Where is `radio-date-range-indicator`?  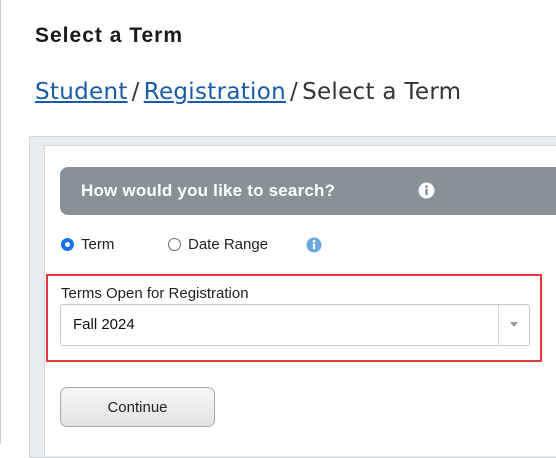
radio-date-range-indicator is located at coordinates (174, 244).